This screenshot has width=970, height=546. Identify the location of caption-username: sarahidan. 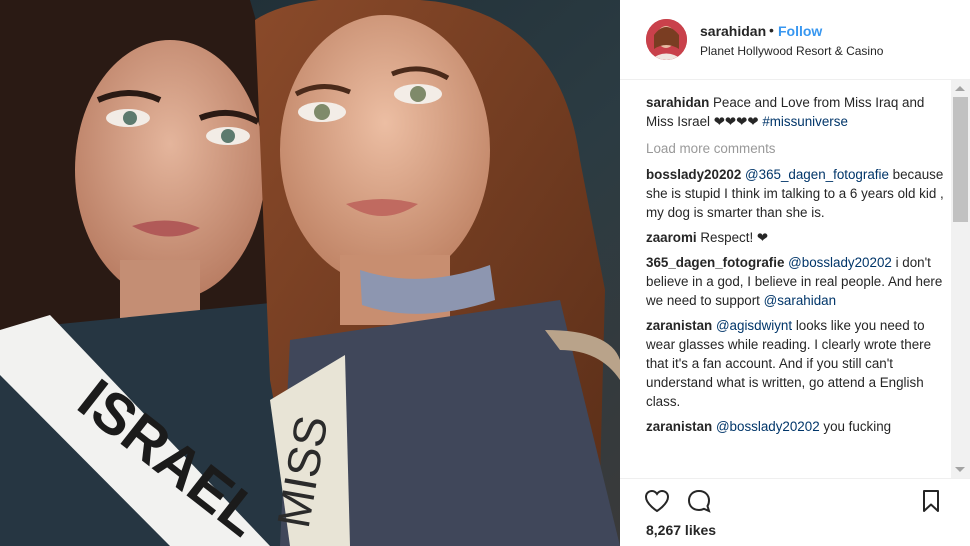
(677, 102).